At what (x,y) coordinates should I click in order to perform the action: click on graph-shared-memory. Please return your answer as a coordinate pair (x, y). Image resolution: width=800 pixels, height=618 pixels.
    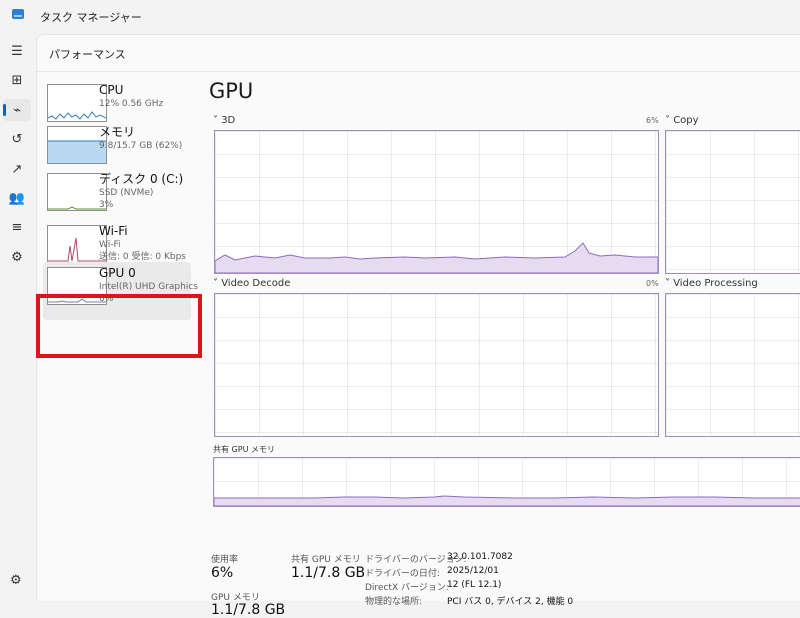
    Looking at the image, I should click on (506, 482).